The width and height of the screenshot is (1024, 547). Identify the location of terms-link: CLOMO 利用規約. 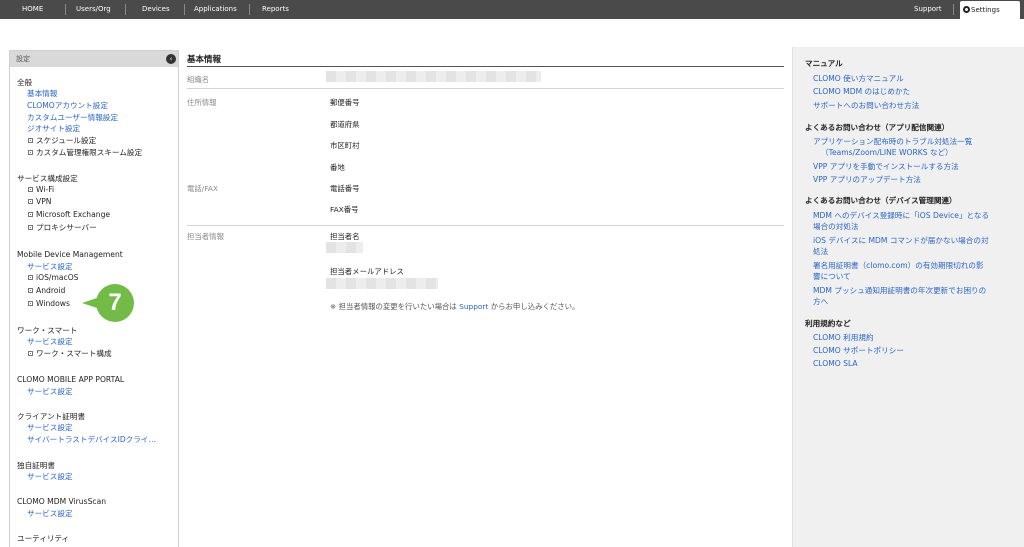
(843, 337).